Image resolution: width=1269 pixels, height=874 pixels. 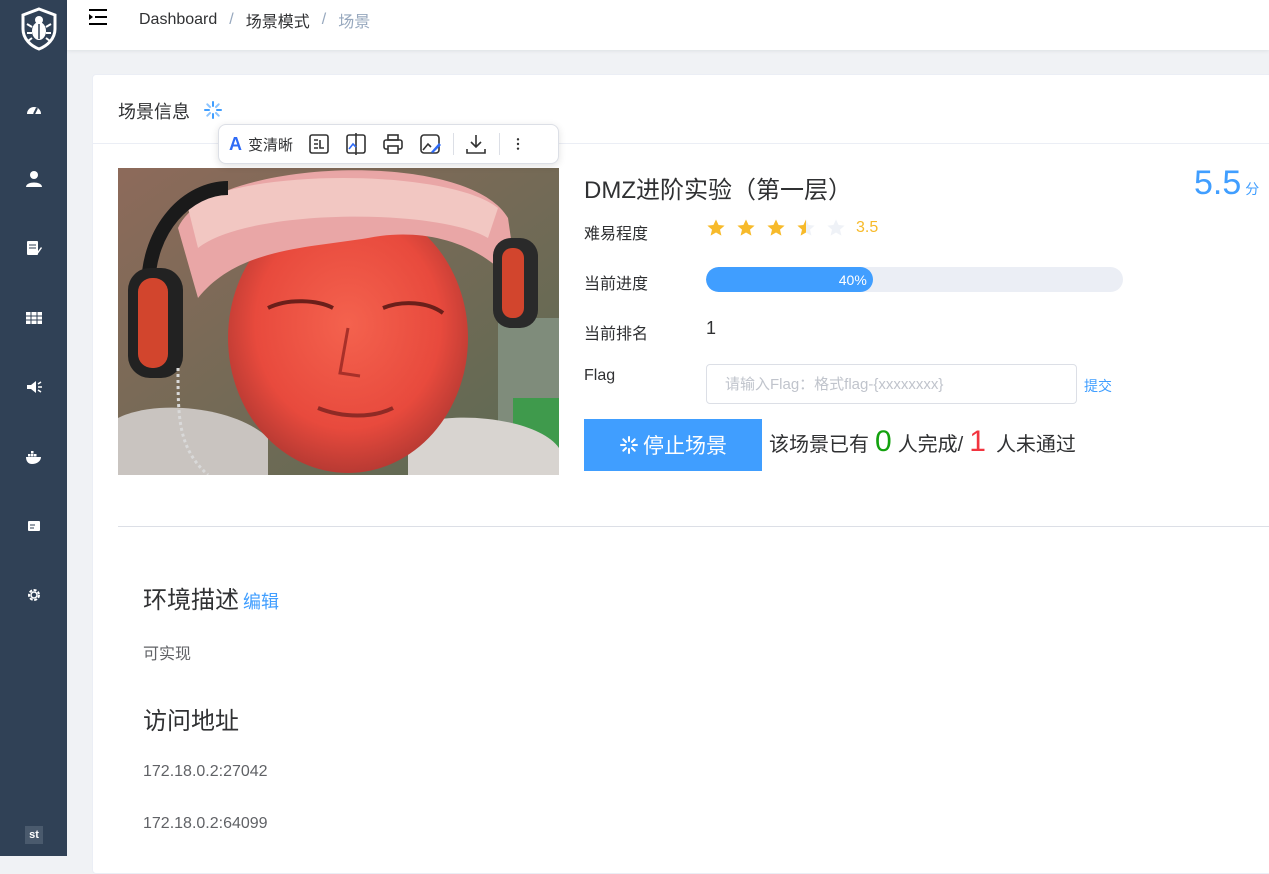 What do you see at coordinates (836, 227) in the screenshot?
I see `star-empty-icon` at bounding box center [836, 227].